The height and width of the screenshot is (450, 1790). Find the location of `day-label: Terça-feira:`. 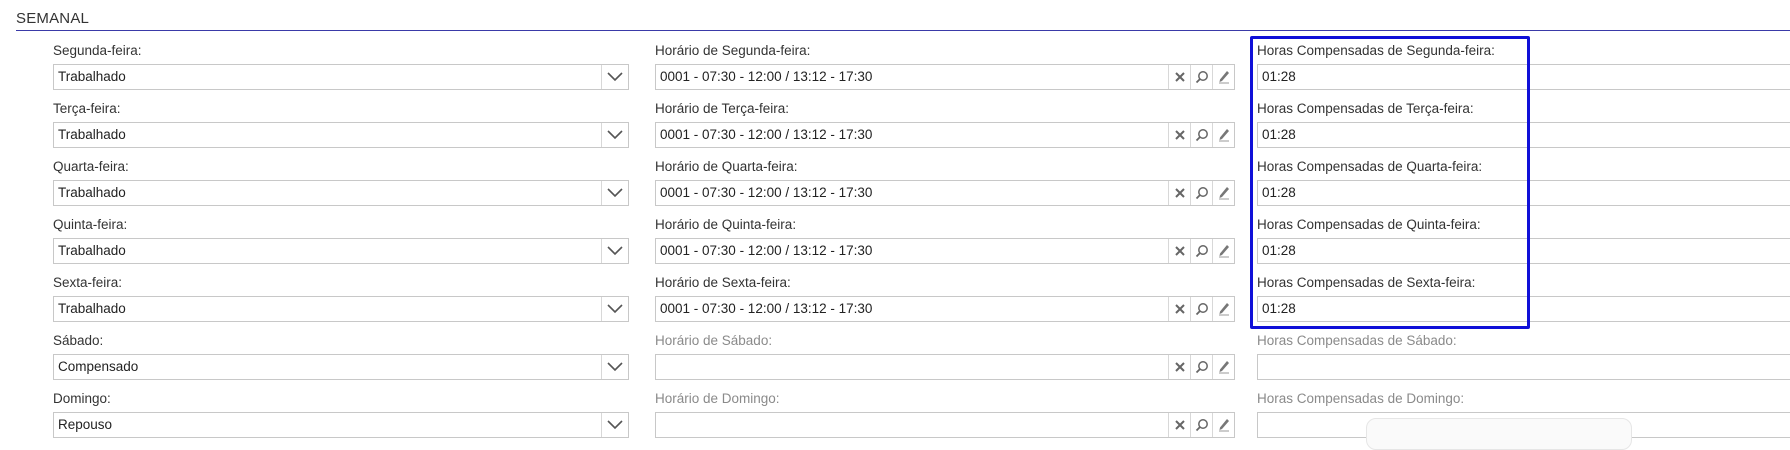

day-label: Terça-feira: is located at coordinates (87, 108).